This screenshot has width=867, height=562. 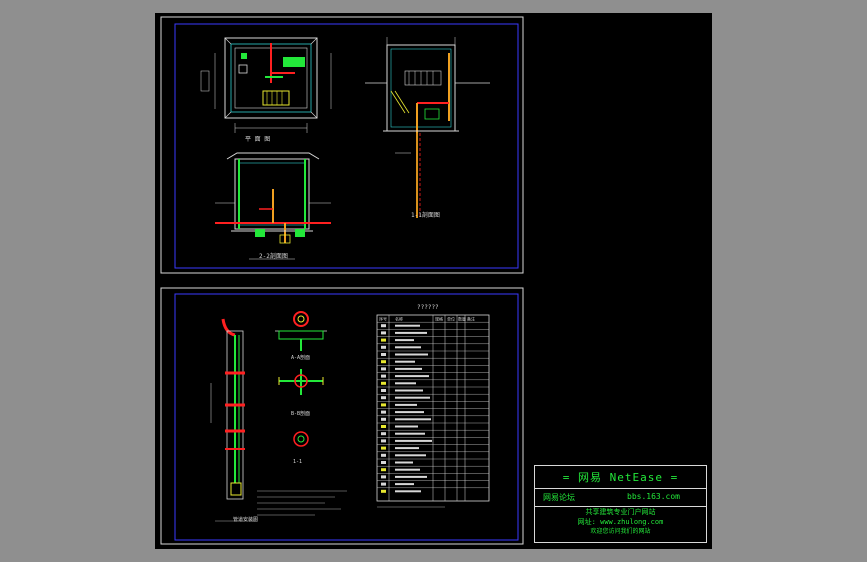 I want to click on brand-row: = 网易 NetEase =, so click(x=620, y=477).